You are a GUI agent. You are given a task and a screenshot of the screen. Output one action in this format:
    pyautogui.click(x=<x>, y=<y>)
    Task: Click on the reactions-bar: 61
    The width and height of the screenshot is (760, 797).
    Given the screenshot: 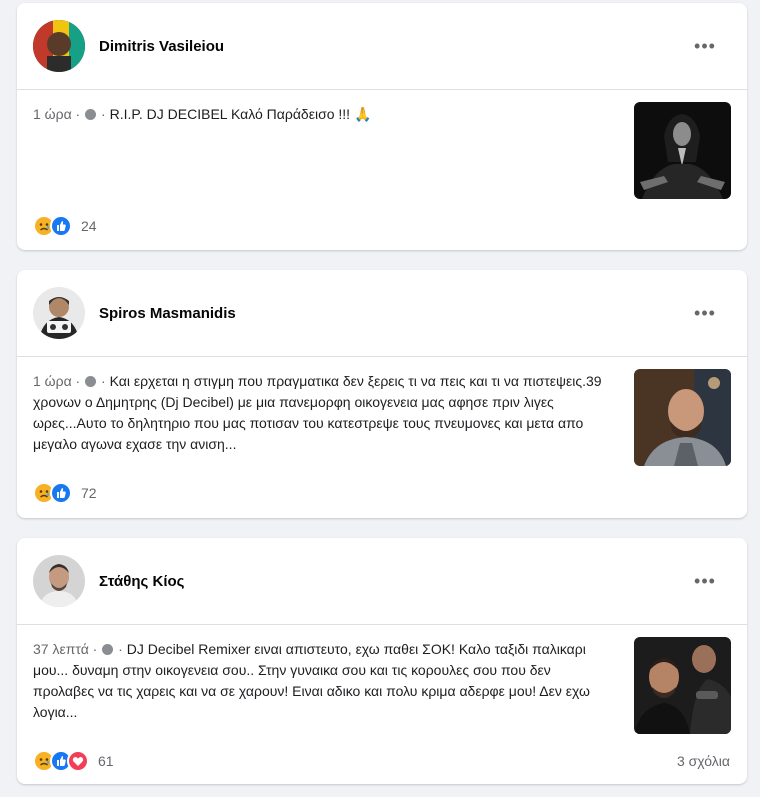 What is the action you would take?
    pyautogui.click(x=73, y=761)
    